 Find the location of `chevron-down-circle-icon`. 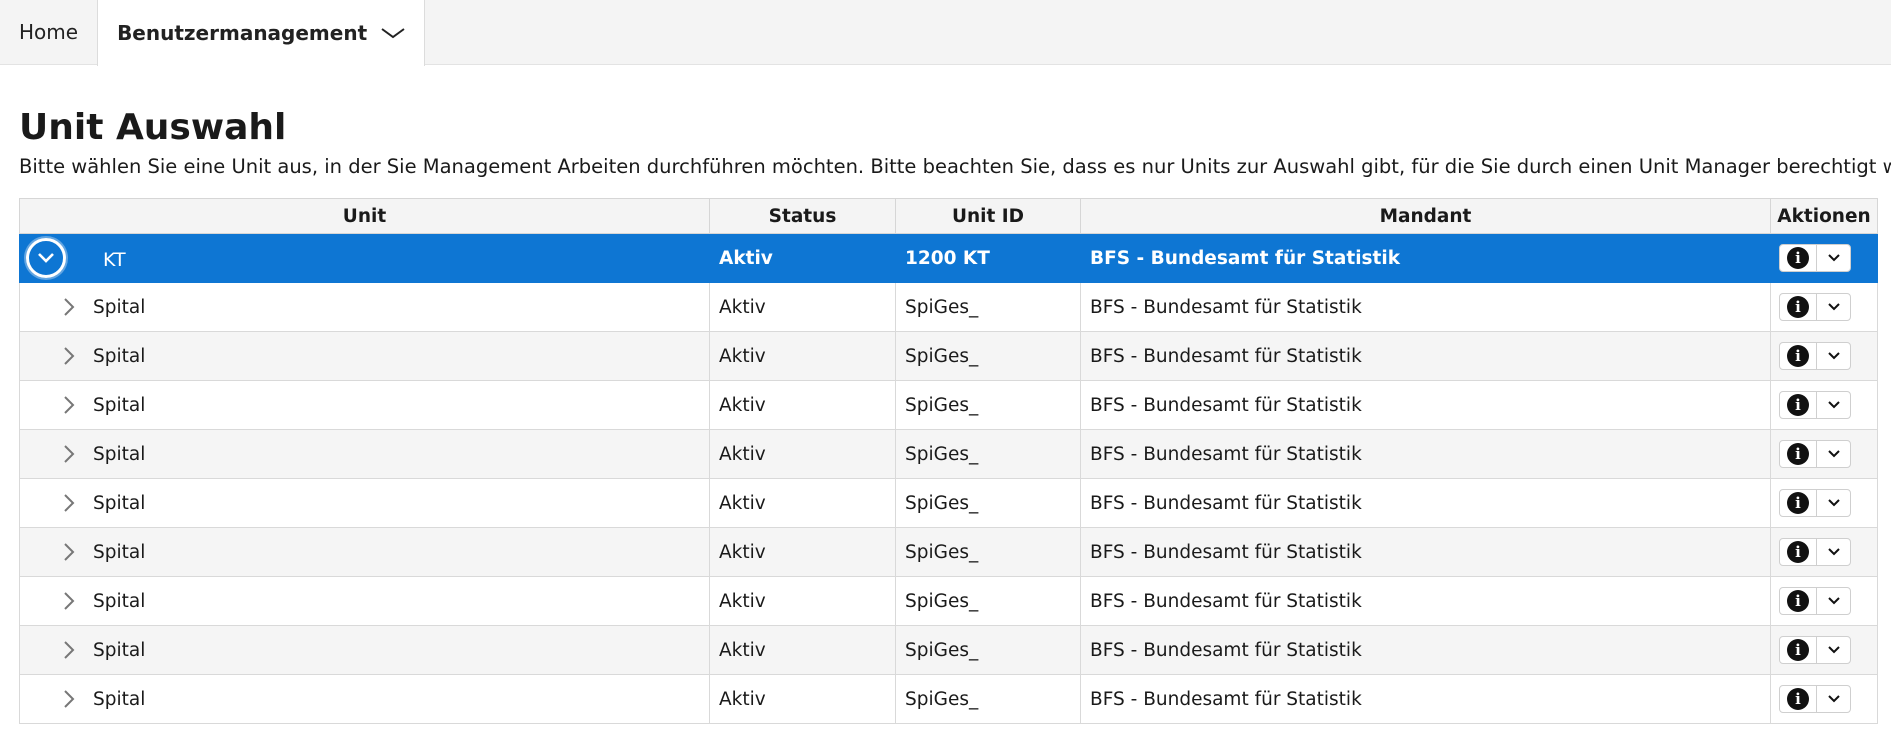

chevron-down-circle-icon is located at coordinates (46, 258).